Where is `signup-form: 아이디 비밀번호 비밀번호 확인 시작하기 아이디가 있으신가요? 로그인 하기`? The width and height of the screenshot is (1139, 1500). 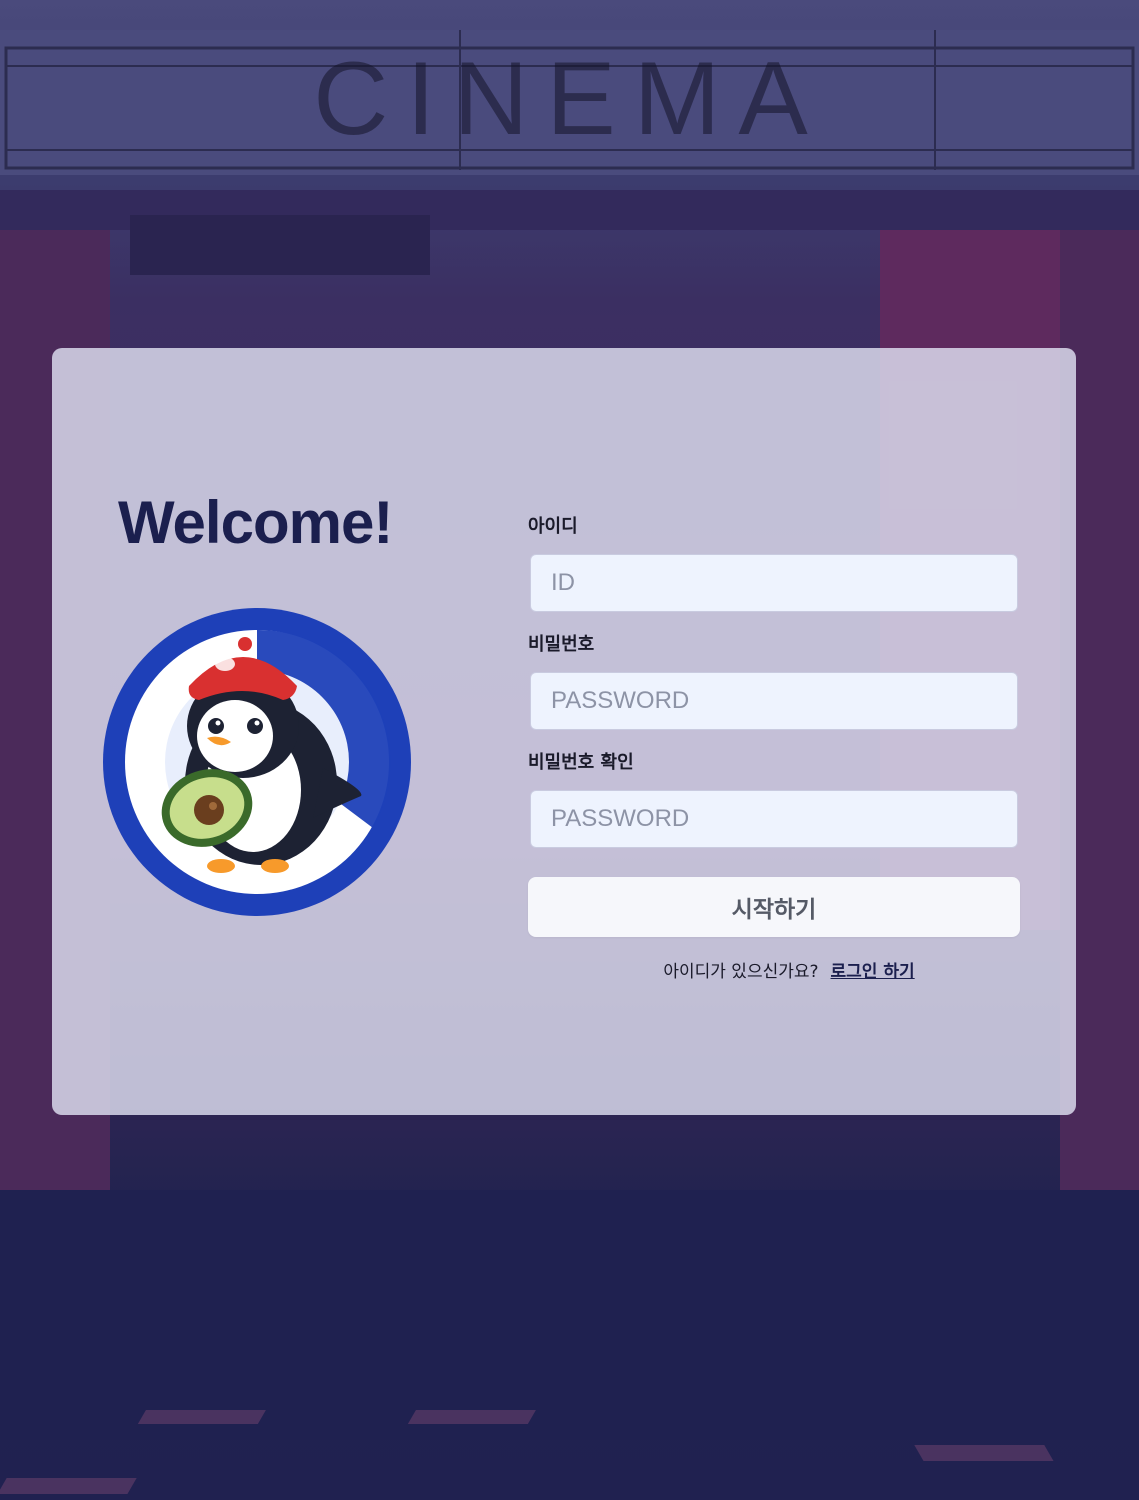
signup-form: 아이디 비밀번호 비밀번호 확인 시작하기 아이디가 있으신가요? 로그인 하기 is located at coordinates (774, 749).